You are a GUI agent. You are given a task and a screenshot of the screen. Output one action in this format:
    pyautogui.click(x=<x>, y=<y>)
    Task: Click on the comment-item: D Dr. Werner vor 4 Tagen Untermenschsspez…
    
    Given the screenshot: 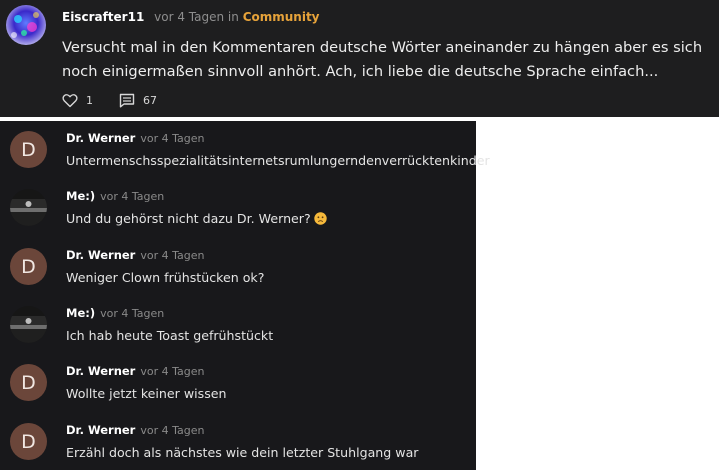 What is the action you would take?
    pyautogui.click(x=245, y=150)
    